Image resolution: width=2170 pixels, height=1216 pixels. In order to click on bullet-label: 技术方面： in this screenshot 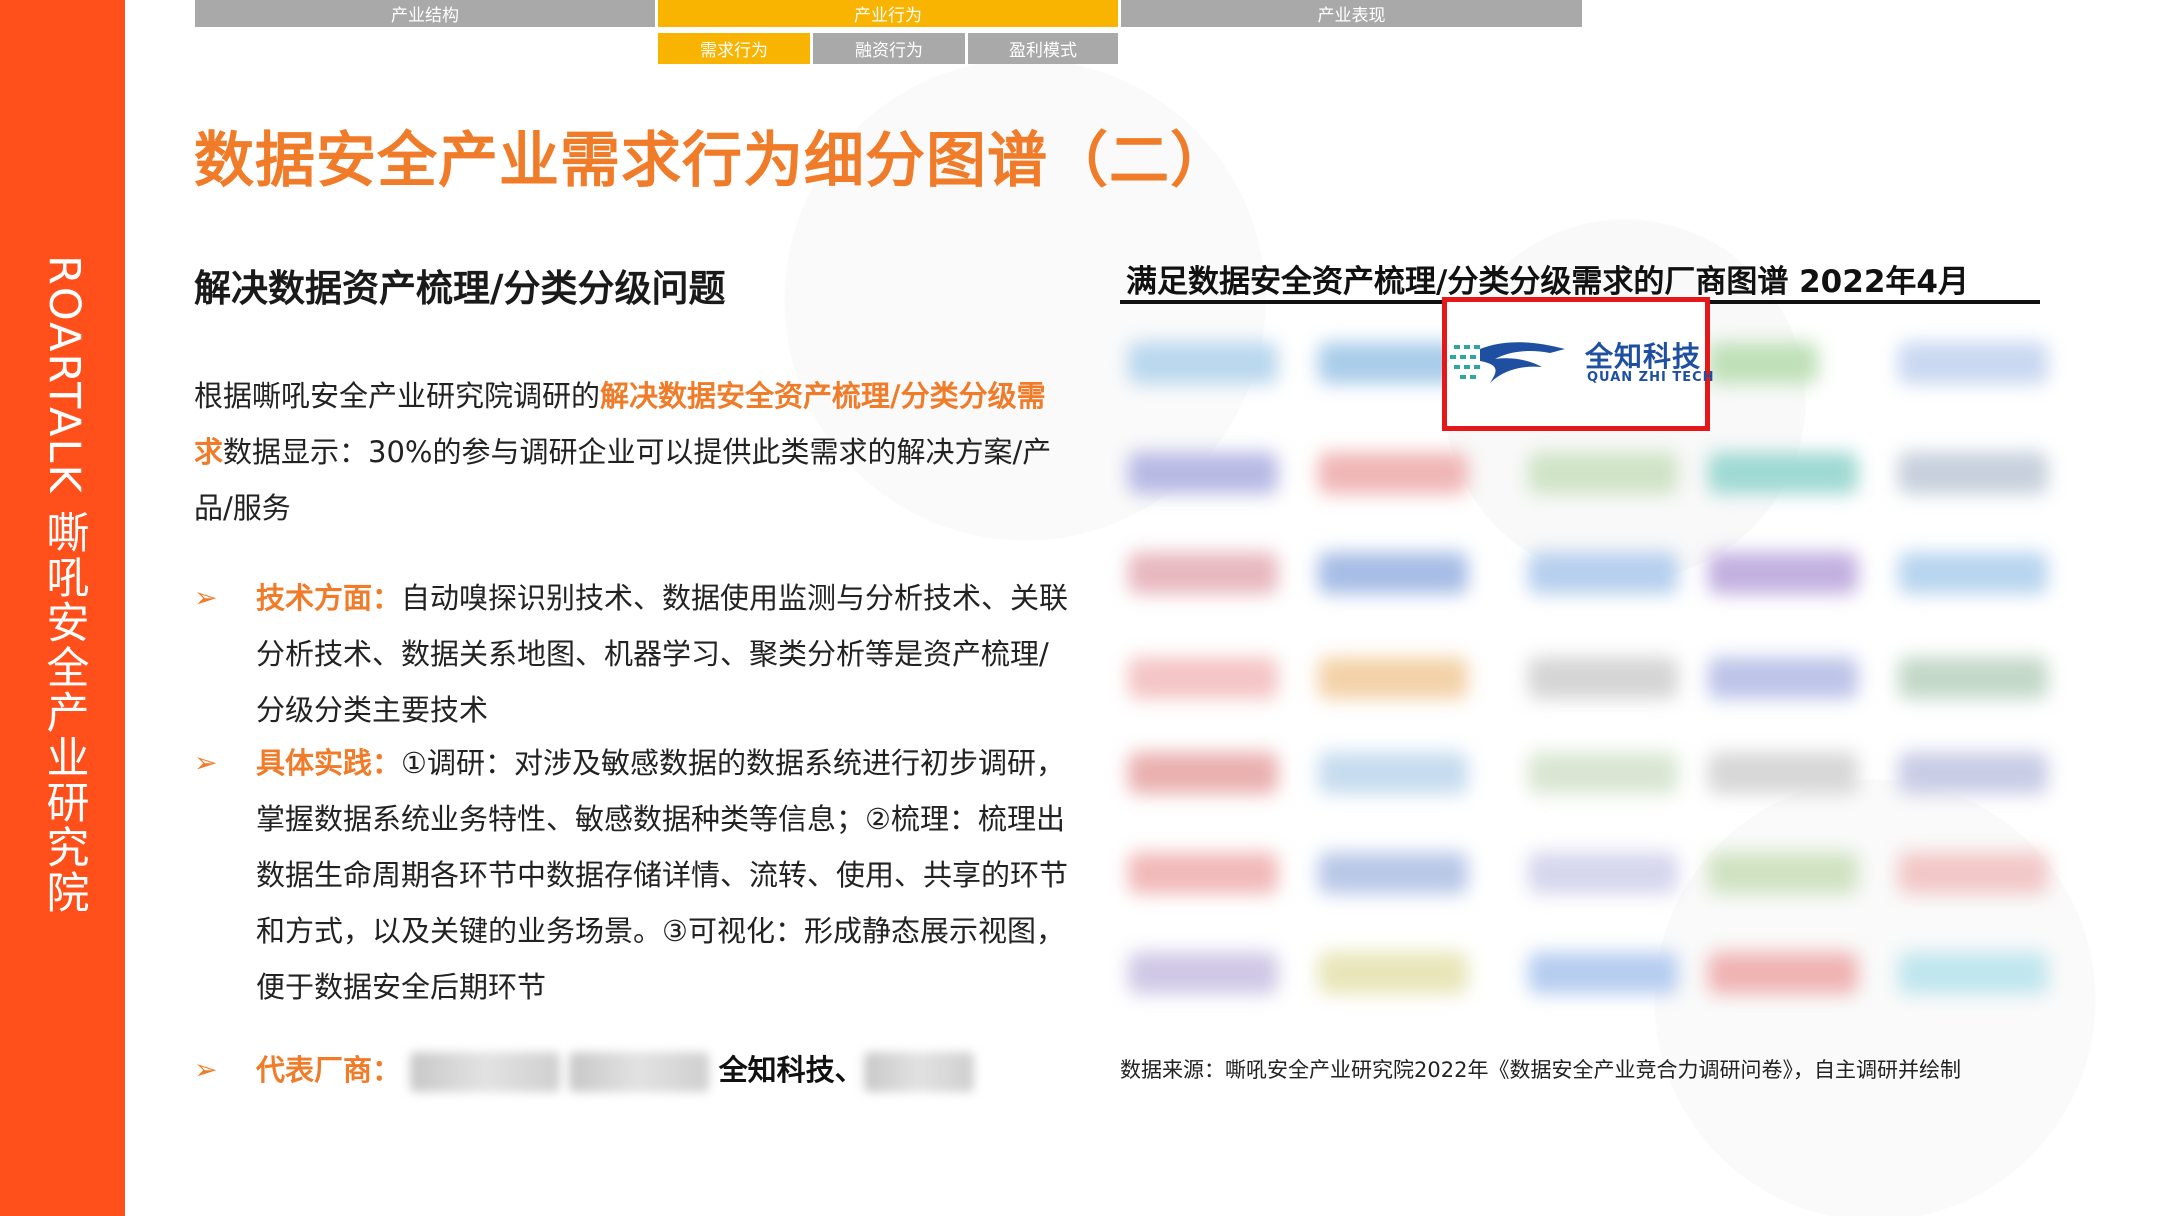, I will do `click(329, 598)`.